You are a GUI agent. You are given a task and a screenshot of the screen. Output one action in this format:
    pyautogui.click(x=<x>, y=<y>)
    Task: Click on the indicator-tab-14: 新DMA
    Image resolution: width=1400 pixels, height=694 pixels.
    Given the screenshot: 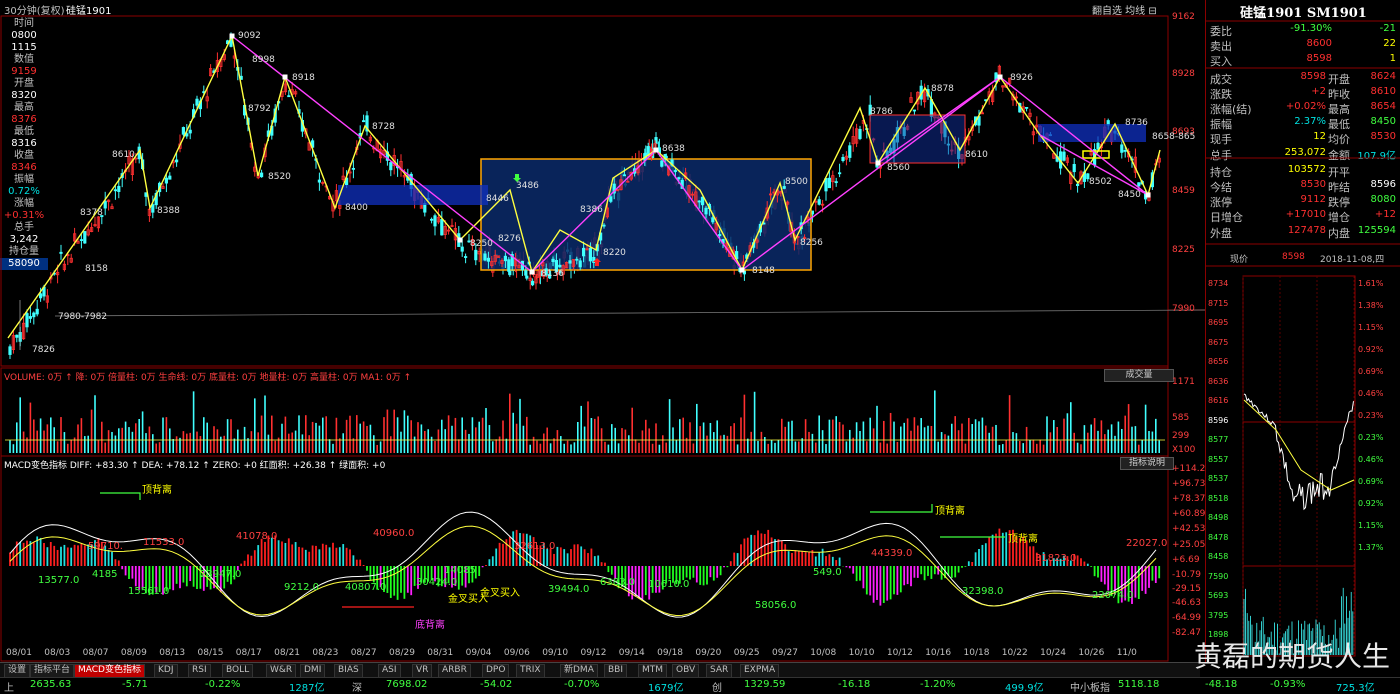 What is the action you would take?
    pyautogui.click(x=579, y=671)
    